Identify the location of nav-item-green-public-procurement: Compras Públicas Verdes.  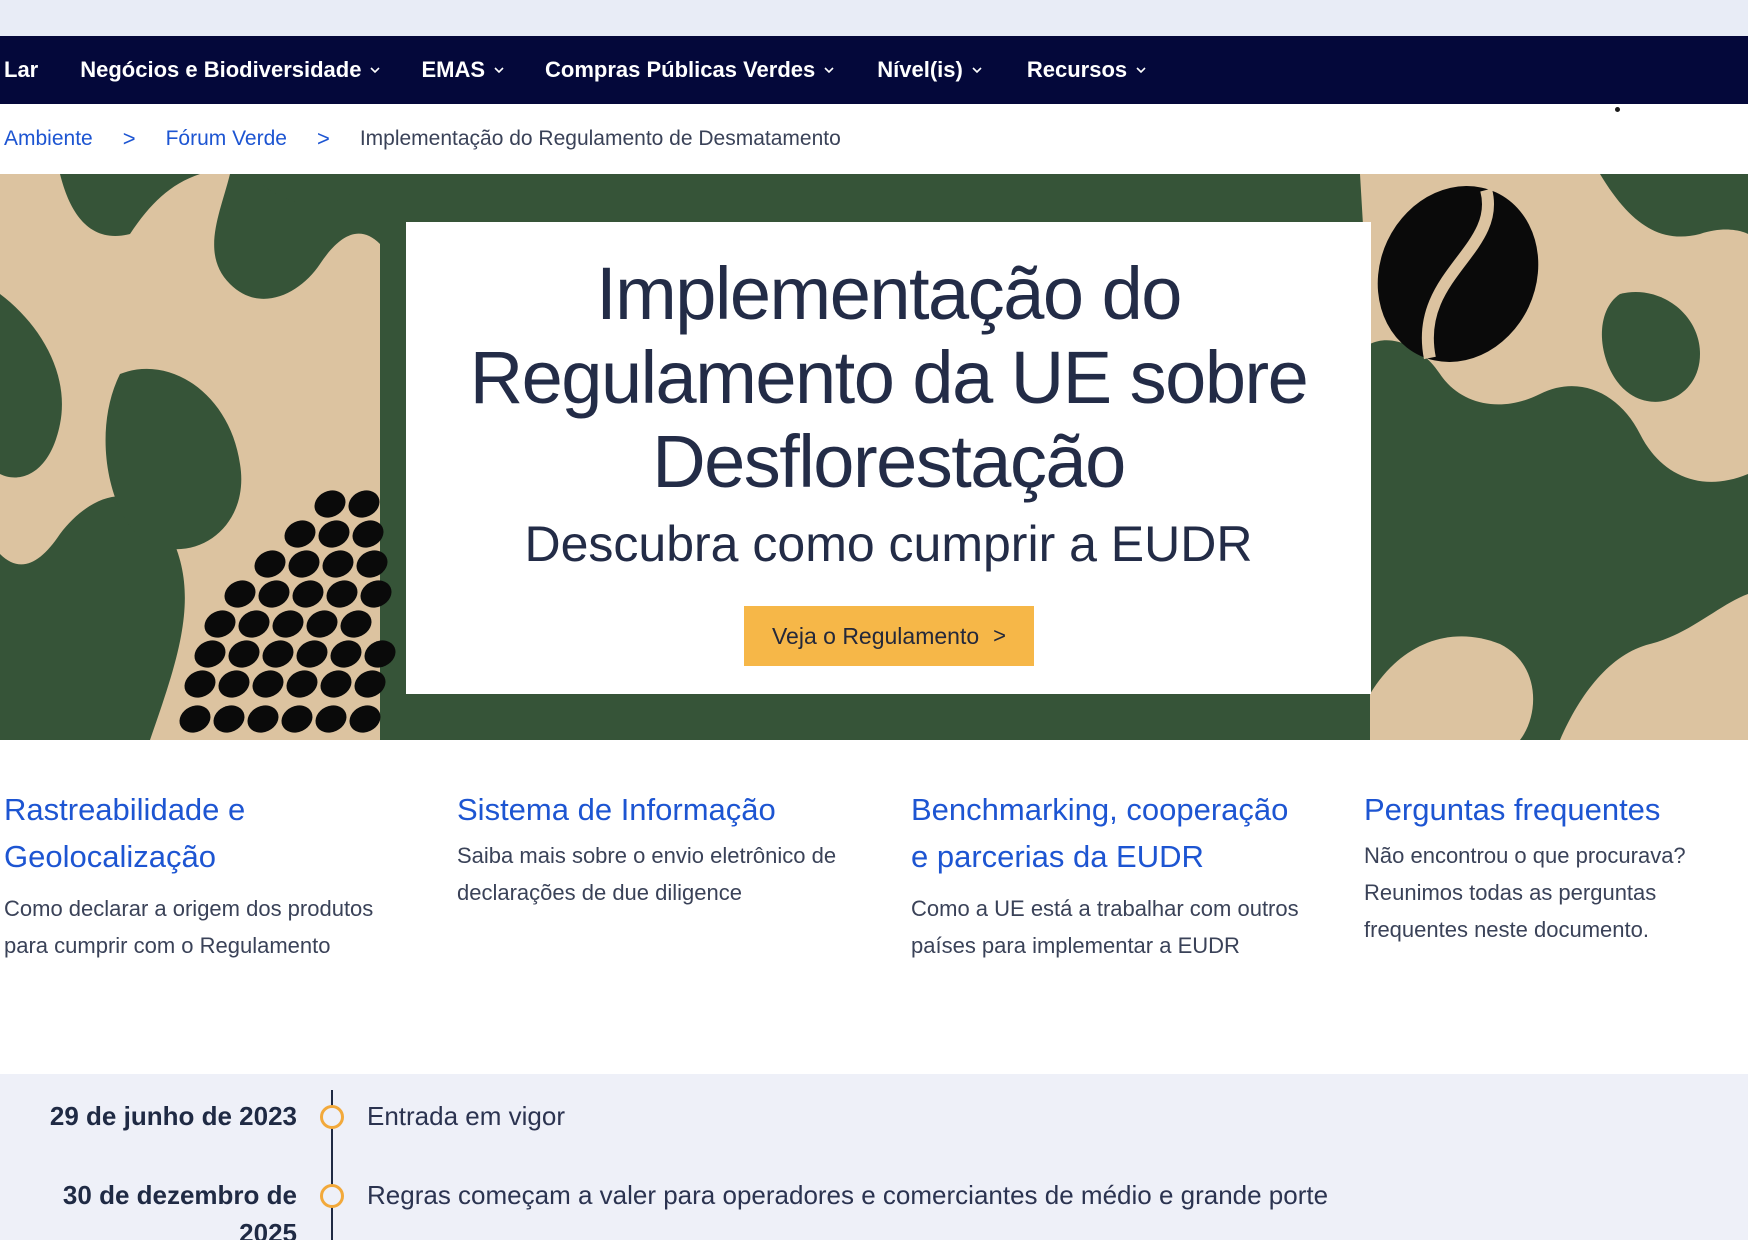
(690, 70).